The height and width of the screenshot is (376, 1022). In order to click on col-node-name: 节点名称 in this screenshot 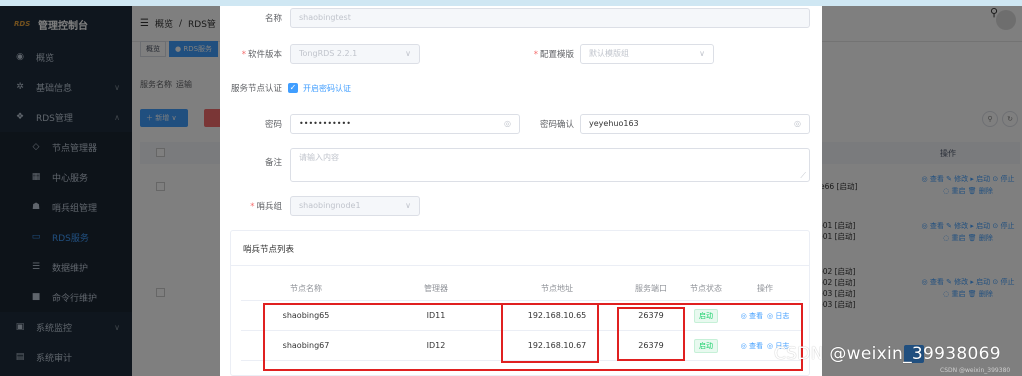, I will do `click(306, 288)`.